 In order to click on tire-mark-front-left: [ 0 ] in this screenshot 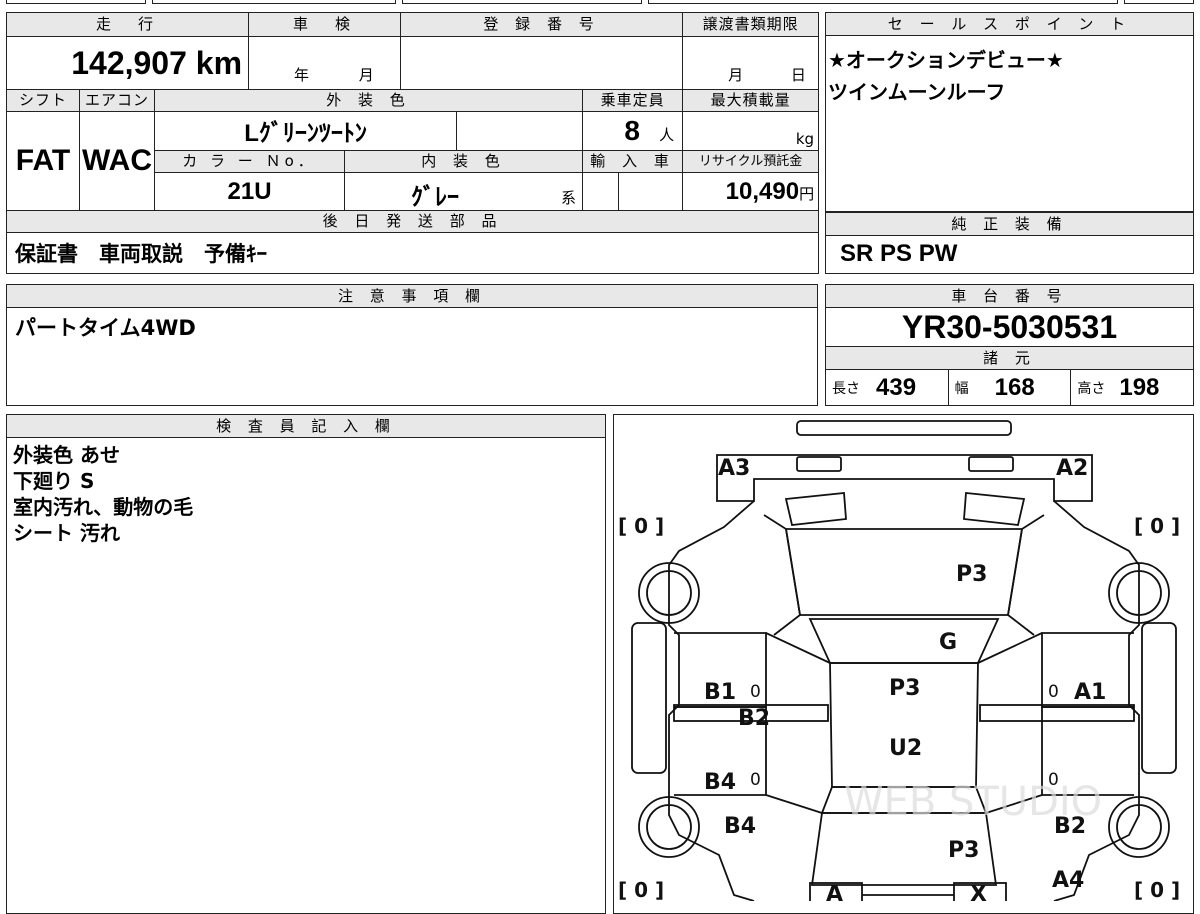, I will do `click(641, 526)`.